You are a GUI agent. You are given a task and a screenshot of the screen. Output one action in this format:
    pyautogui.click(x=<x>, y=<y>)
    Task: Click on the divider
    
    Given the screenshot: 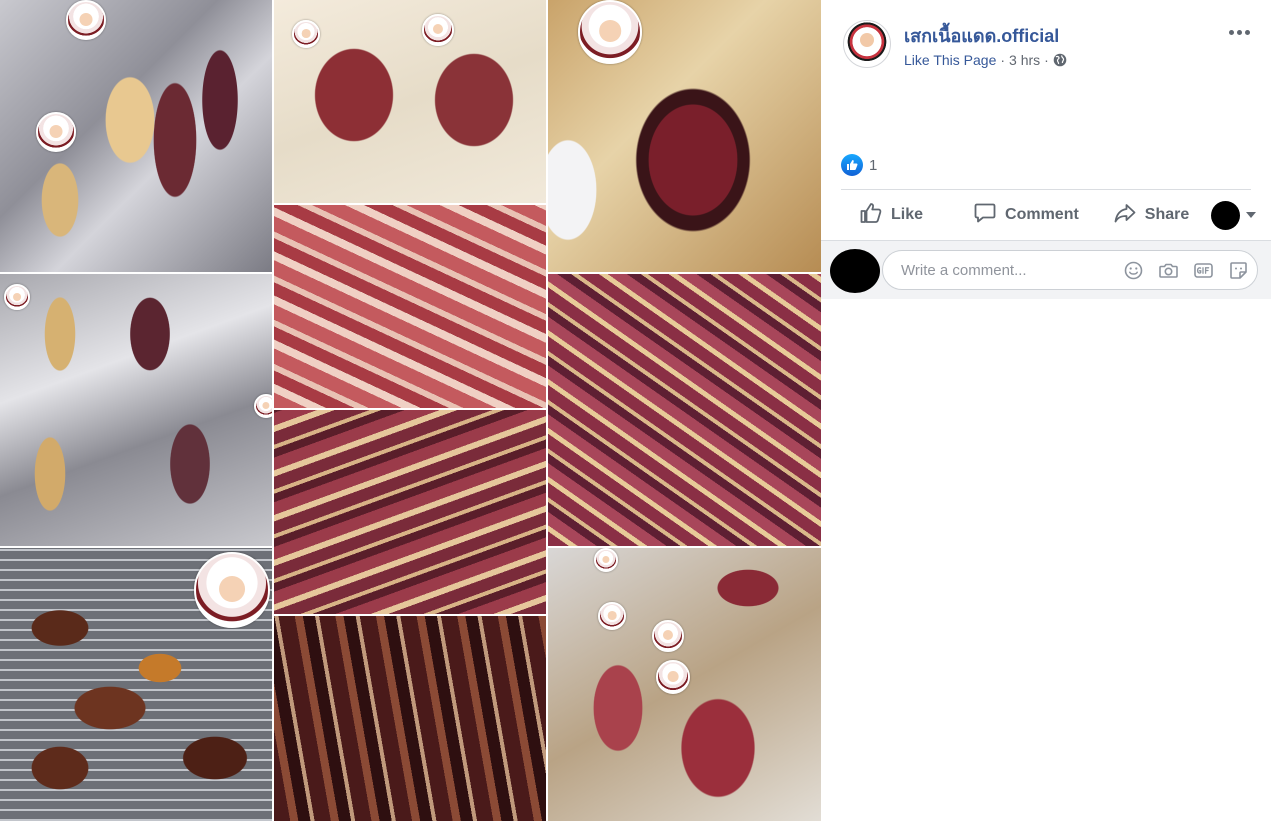 What is the action you would take?
    pyautogui.click(x=1046, y=189)
    